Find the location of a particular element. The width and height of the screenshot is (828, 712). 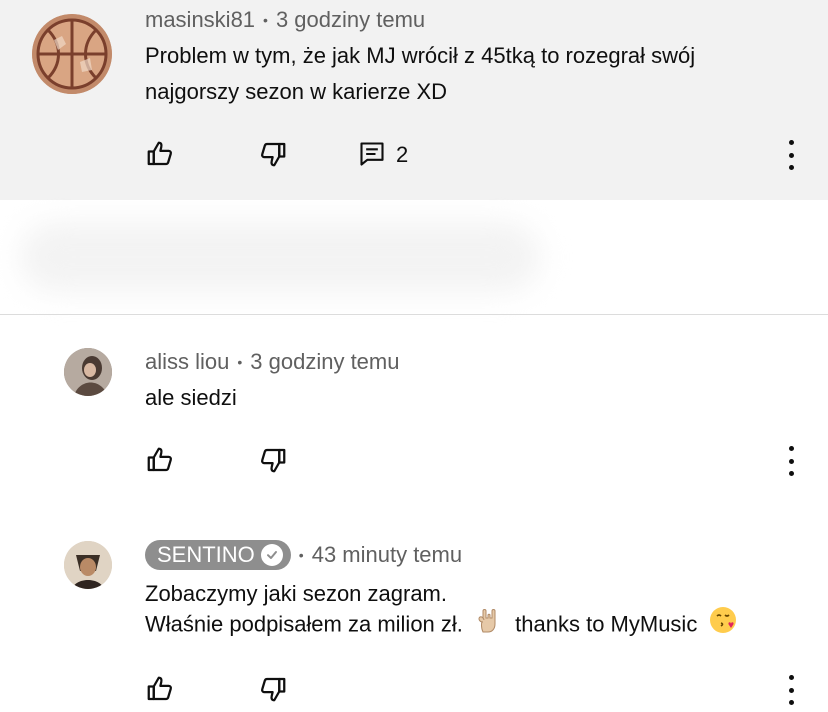

comment-text-segment: Właśnie podpisałem za milion zł. is located at coordinates (304, 624).